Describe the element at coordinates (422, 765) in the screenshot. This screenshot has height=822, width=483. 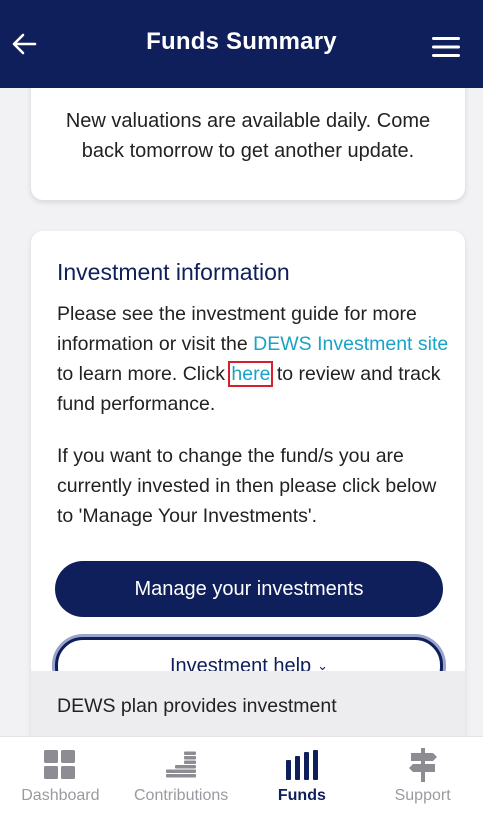
I see `signpost-icon` at that location.